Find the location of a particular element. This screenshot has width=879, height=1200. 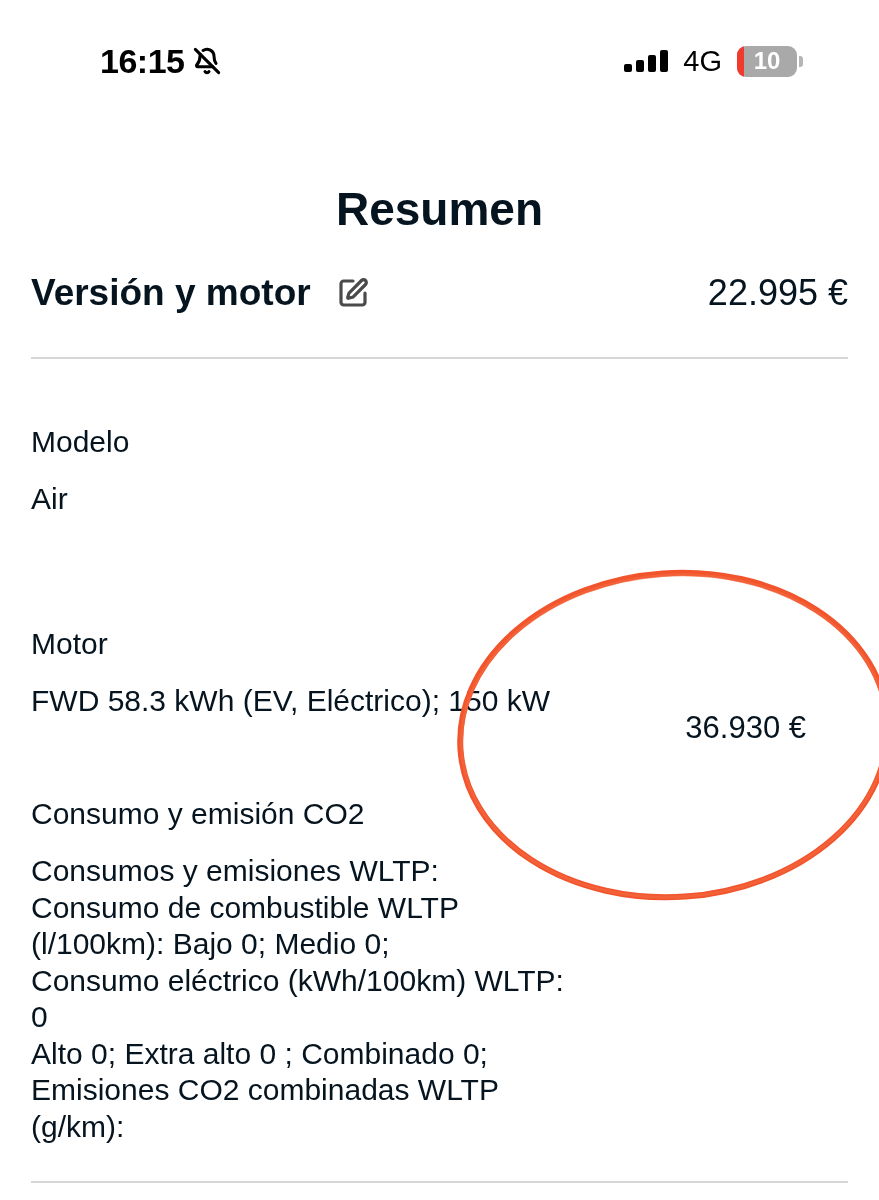

section-title: Versión y motor is located at coordinates (171, 293).